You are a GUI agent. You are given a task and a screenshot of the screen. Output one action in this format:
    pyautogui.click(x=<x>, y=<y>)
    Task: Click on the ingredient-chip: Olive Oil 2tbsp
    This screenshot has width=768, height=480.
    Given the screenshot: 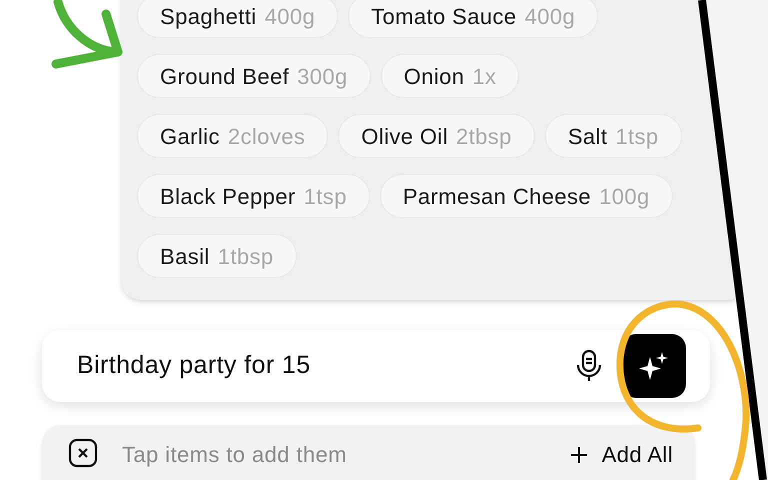 What is the action you would take?
    pyautogui.click(x=436, y=136)
    